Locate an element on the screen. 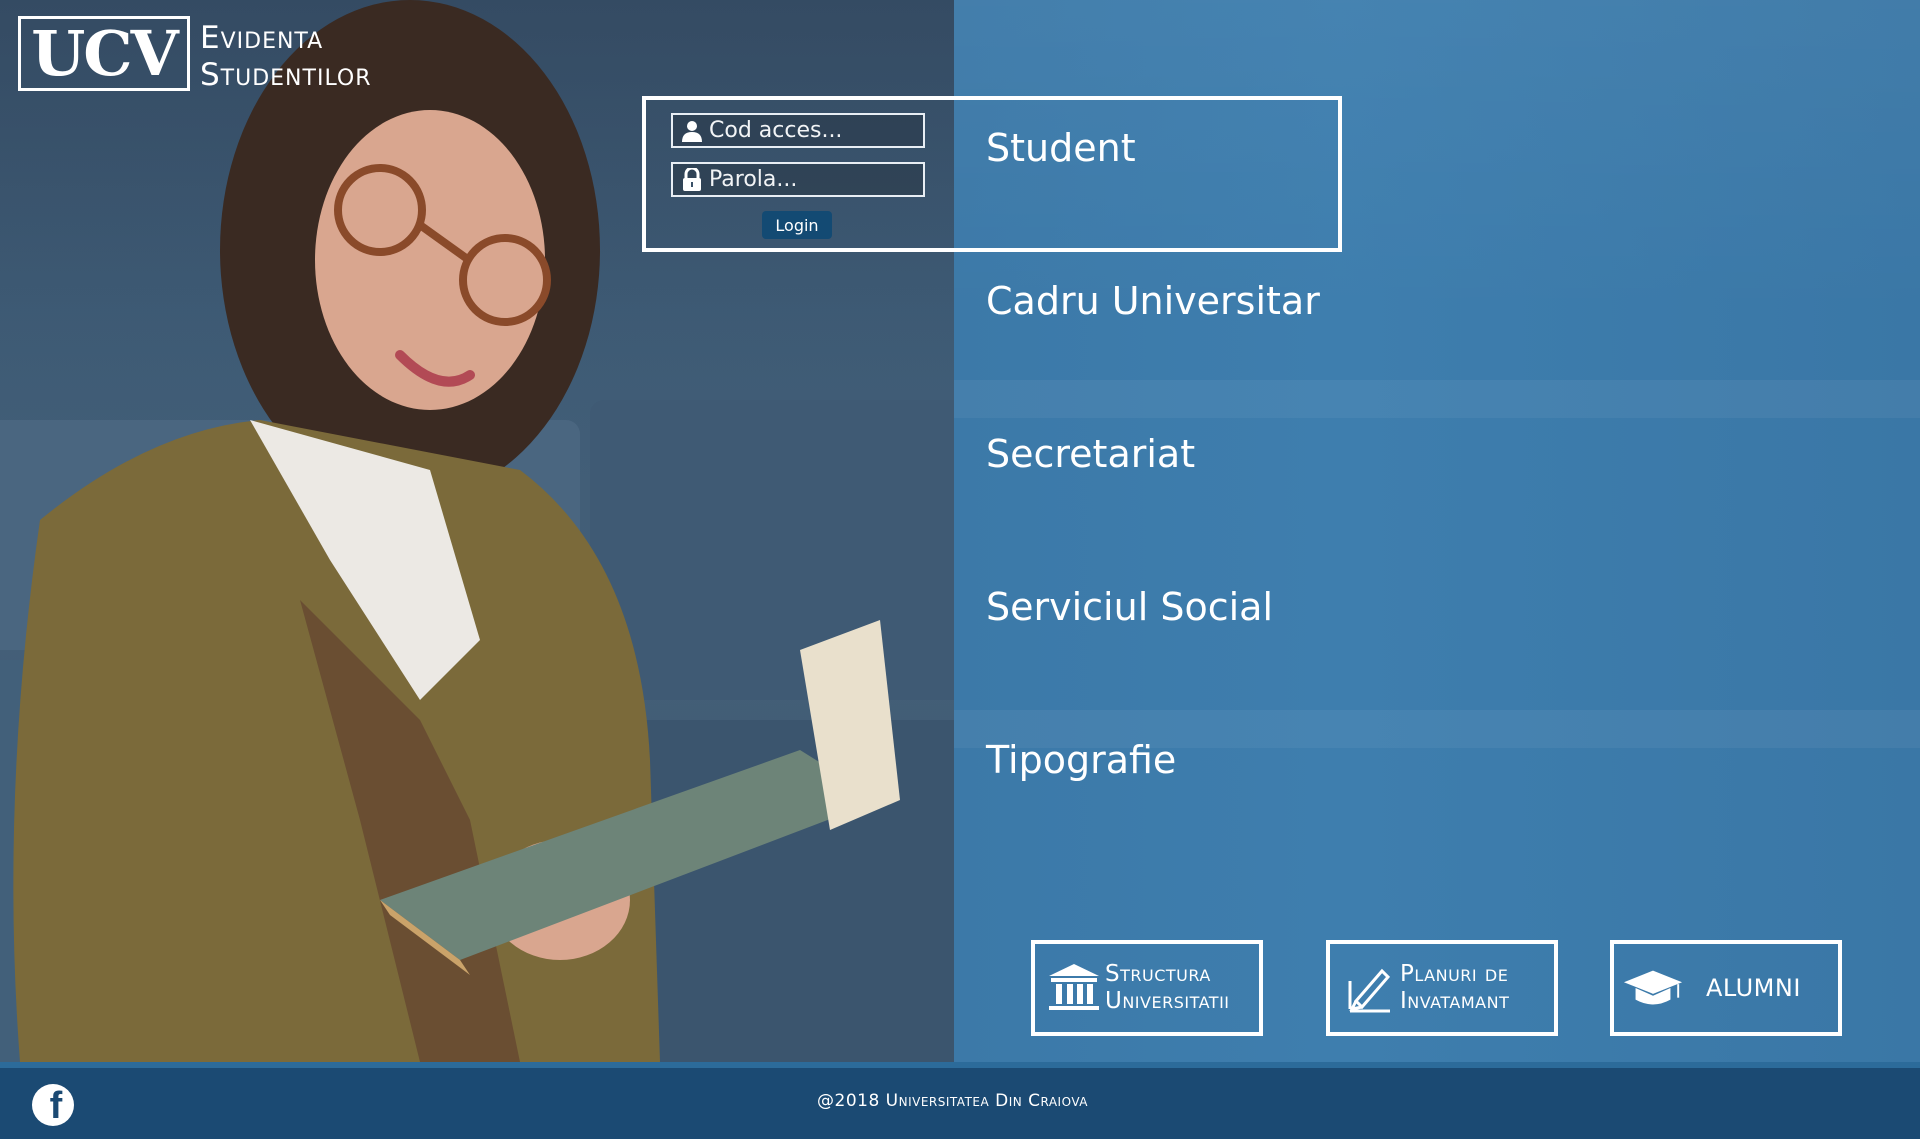 This screenshot has height=1139, width=1920. lock-icon is located at coordinates (692, 179).